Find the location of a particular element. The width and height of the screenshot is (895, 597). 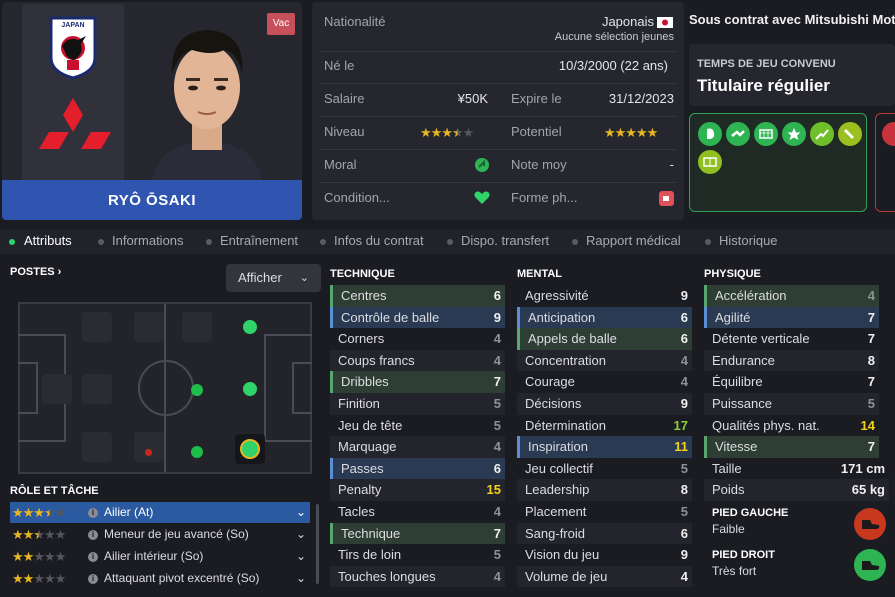

goal-trait-icon is located at coordinates (766, 134).